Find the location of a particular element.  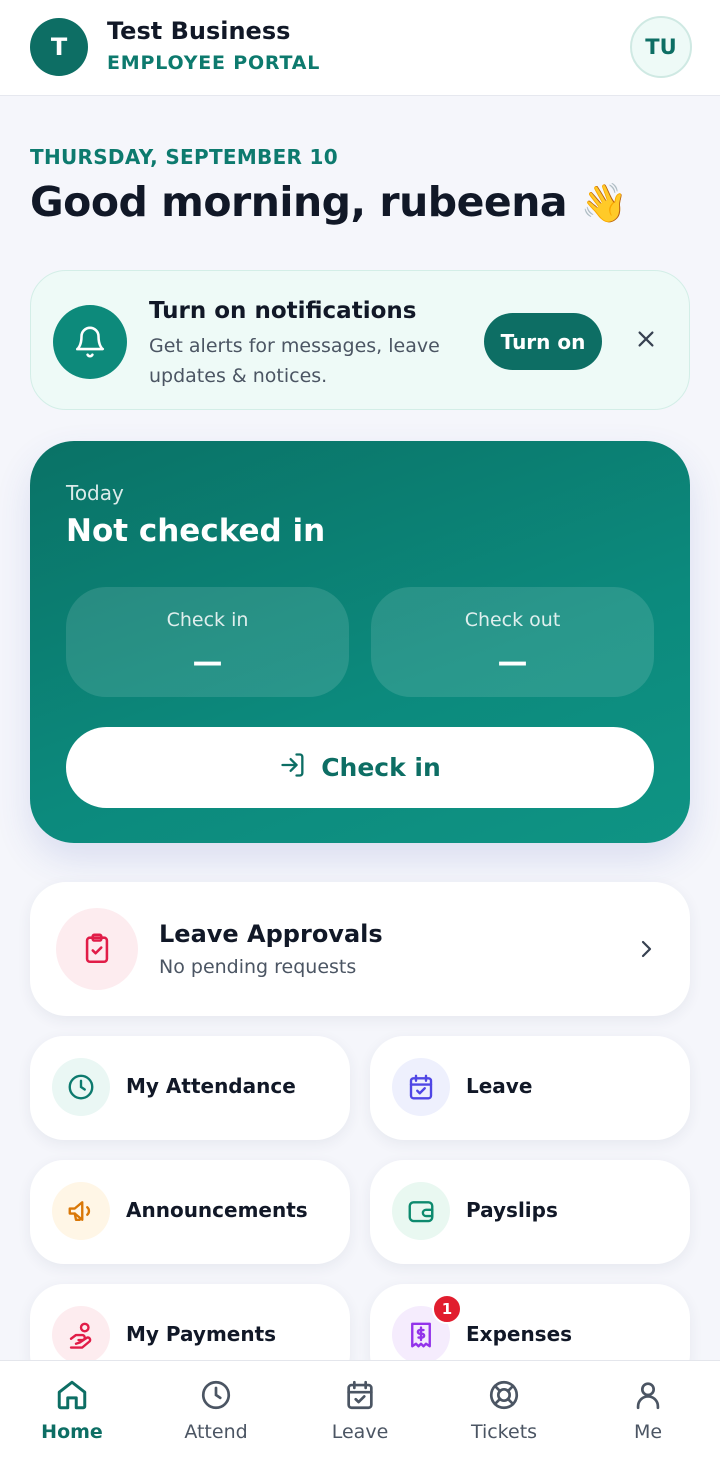

business-name: Test Business is located at coordinates (199, 31).